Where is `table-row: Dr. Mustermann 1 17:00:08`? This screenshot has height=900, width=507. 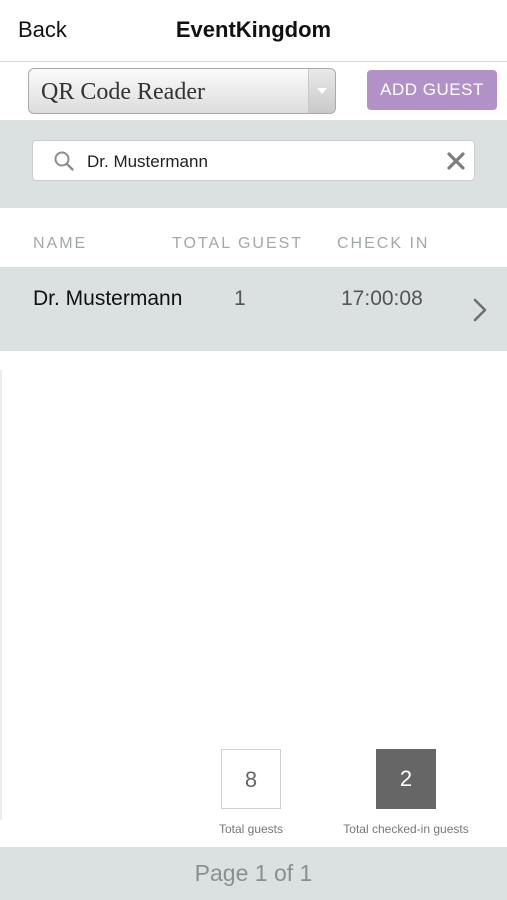
table-row: Dr. Mustermann 1 17:00:08 is located at coordinates (253, 309).